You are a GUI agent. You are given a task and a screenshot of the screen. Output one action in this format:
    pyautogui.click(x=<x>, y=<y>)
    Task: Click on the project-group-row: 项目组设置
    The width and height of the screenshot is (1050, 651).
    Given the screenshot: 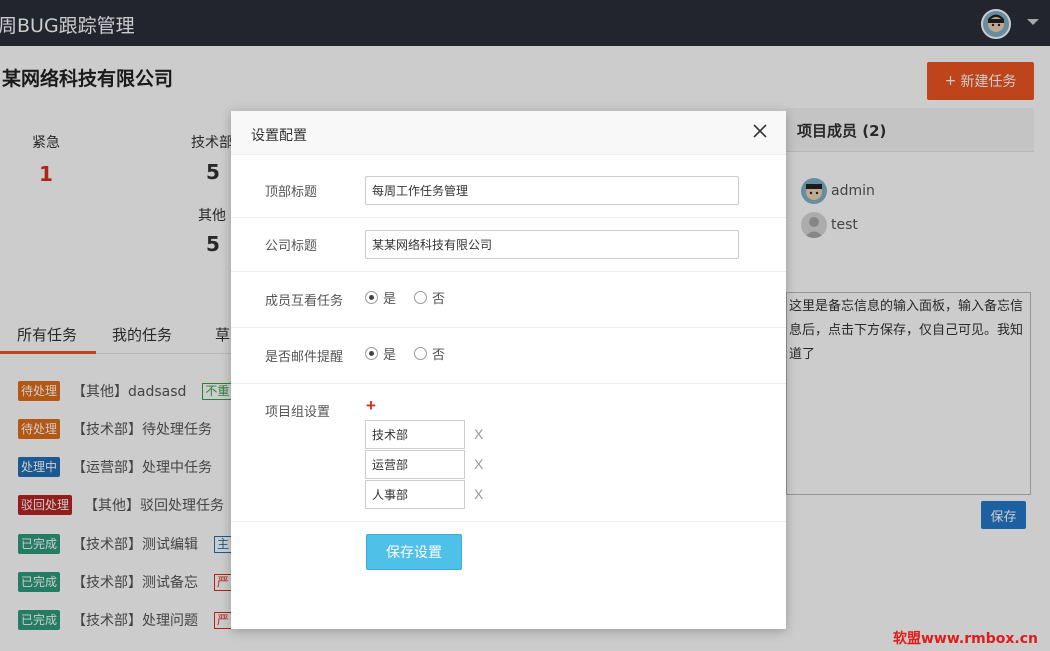 What is the action you would take?
    pyautogui.click(x=508, y=453)
    